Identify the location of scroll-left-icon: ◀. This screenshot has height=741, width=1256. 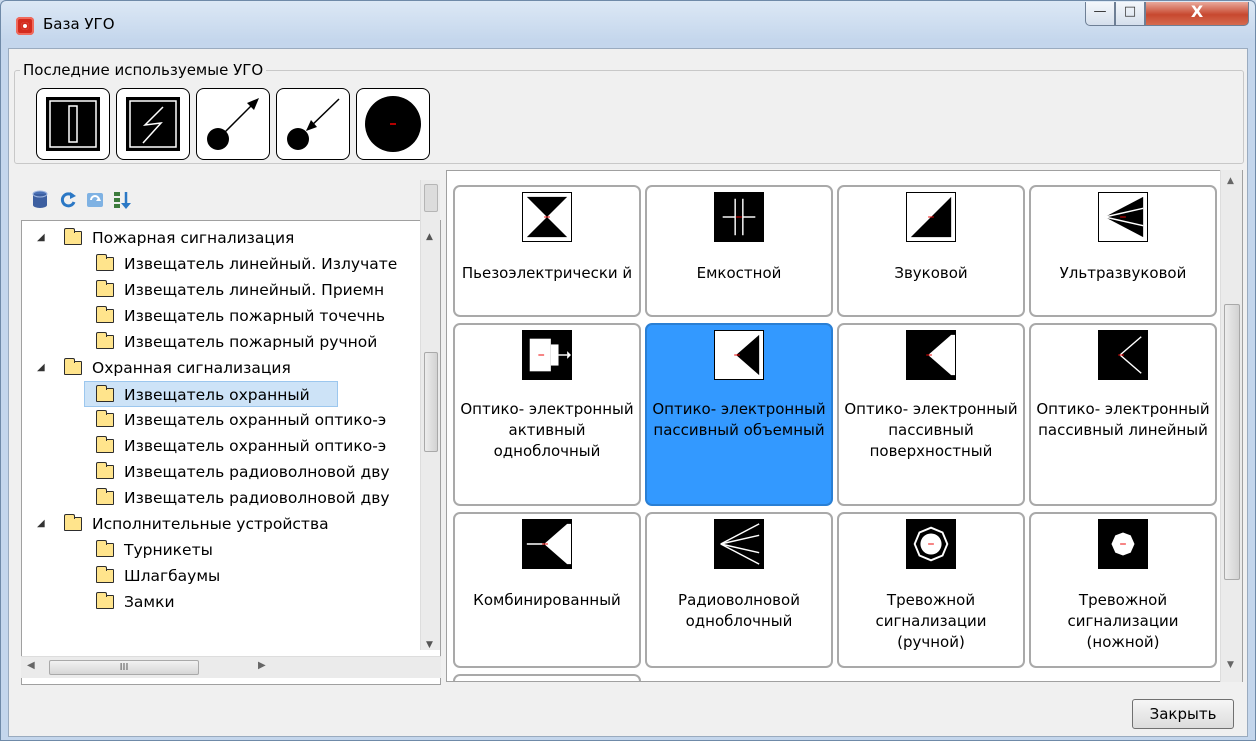
(31, 665).